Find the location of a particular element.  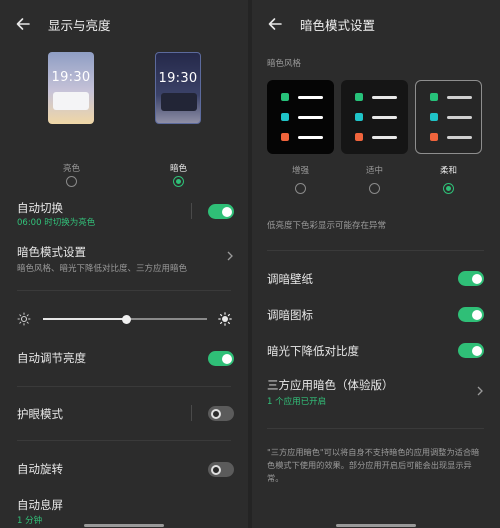

eye-protection-toggle is located at coordinates (221, 413).